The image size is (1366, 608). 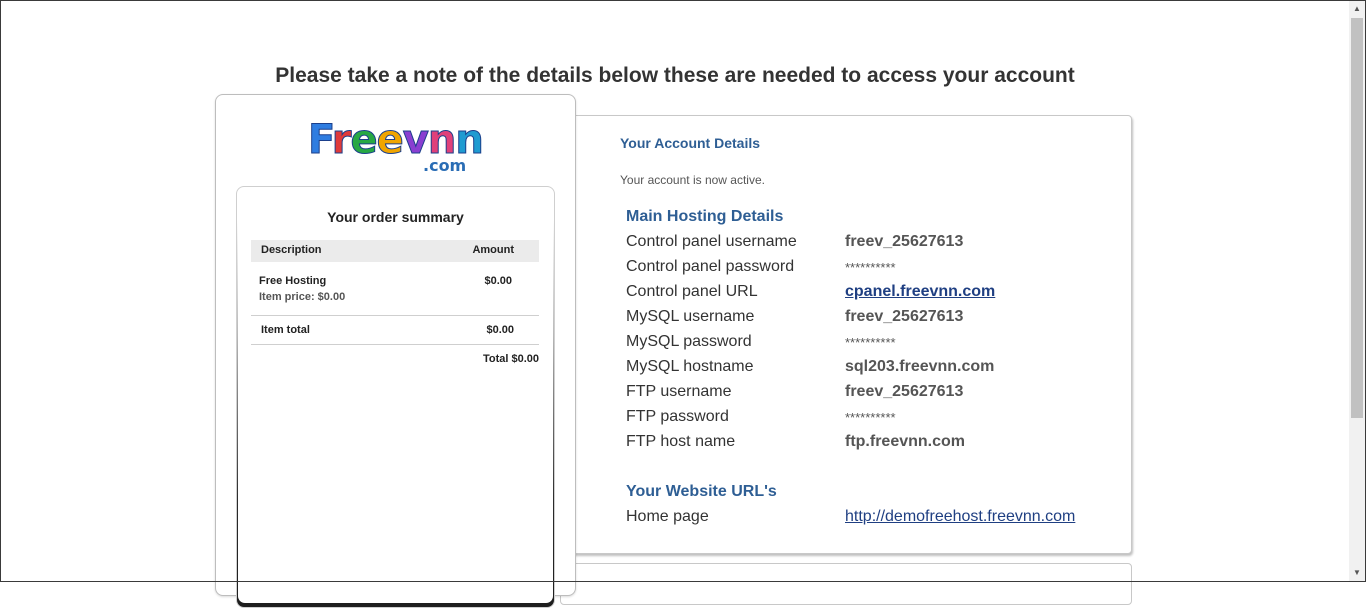 I want to click on detail-row-ftp-password: FTP password **********, so click(x=866, y=420).